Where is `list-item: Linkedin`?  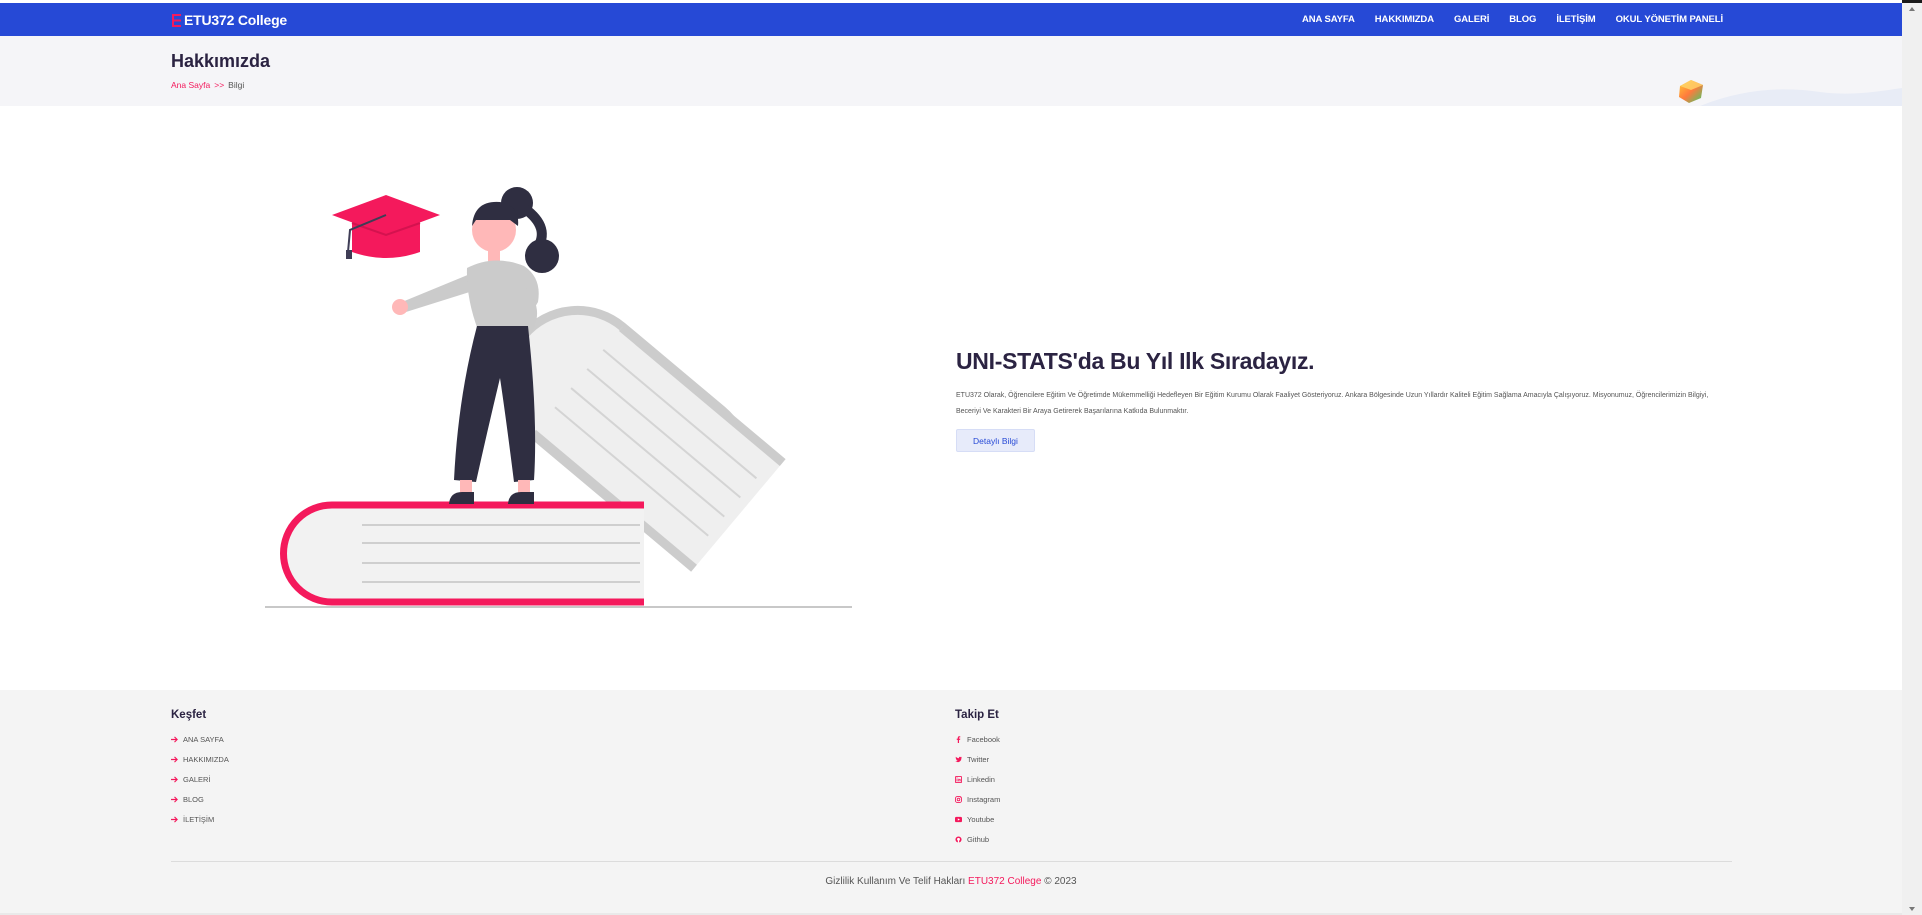 list-item: Linkedin is located at coordinates (977, 779).